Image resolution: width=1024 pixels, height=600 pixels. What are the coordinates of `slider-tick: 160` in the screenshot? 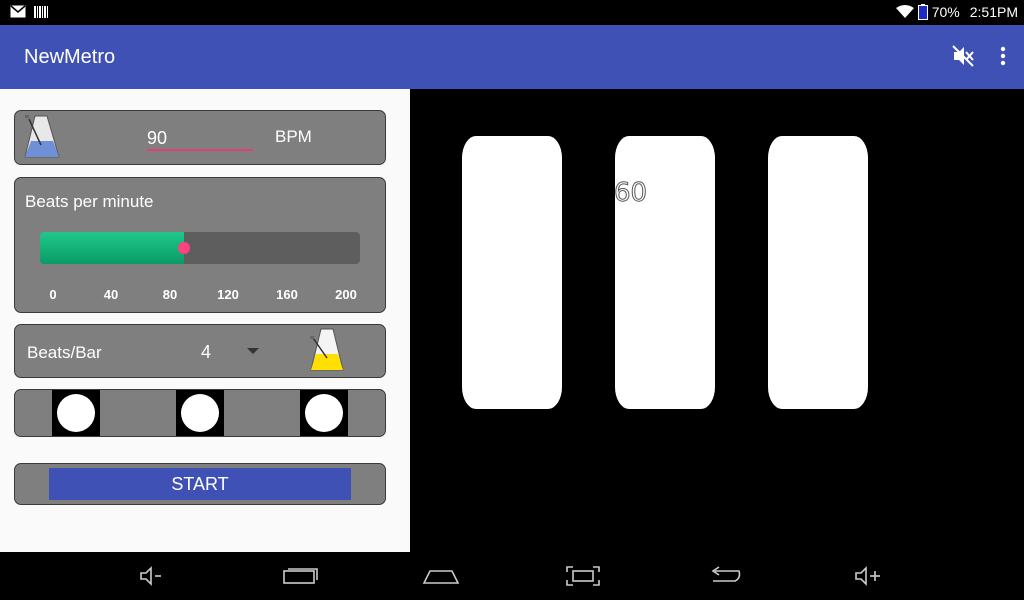 It's located at (287, 294).